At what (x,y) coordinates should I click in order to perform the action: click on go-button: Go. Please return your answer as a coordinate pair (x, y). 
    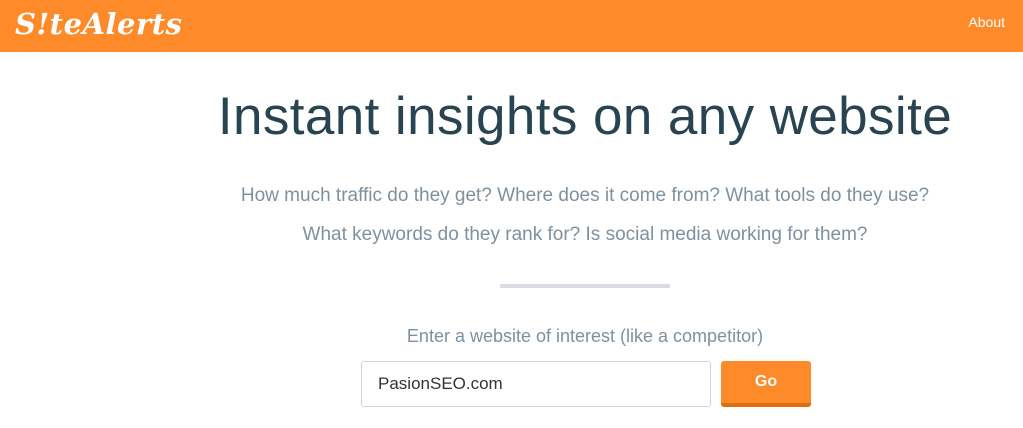
    Looking at the image, I should click on (766, 384).